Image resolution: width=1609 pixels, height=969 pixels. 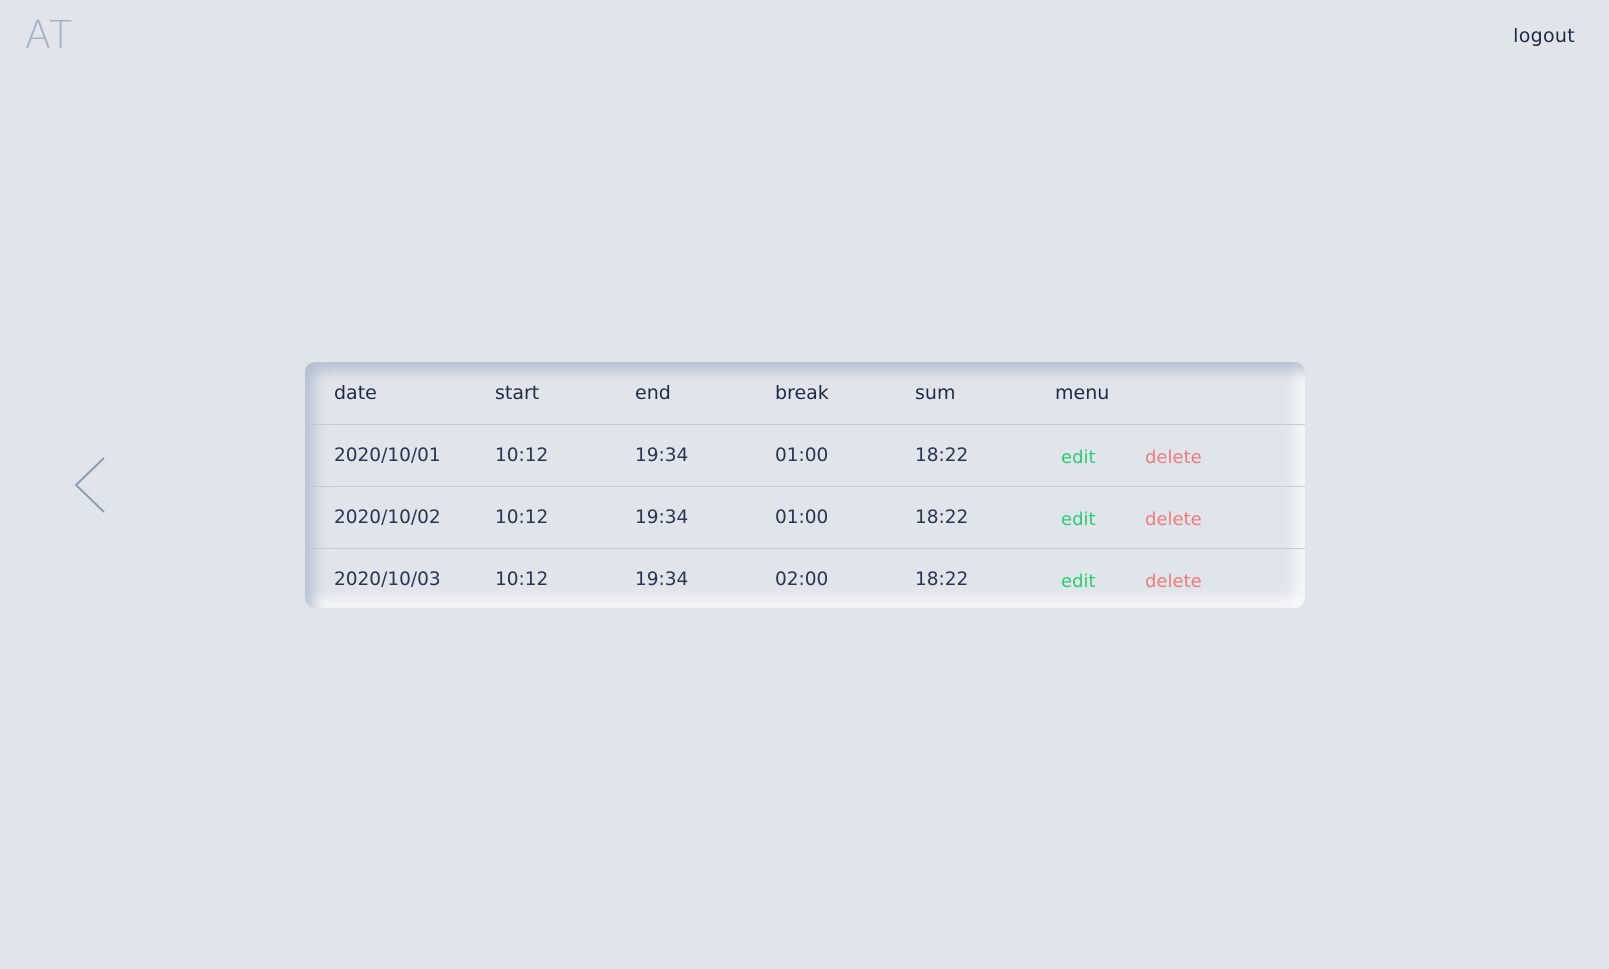 I want to click on cell-break: 02:00, so click(x=802, y=579).